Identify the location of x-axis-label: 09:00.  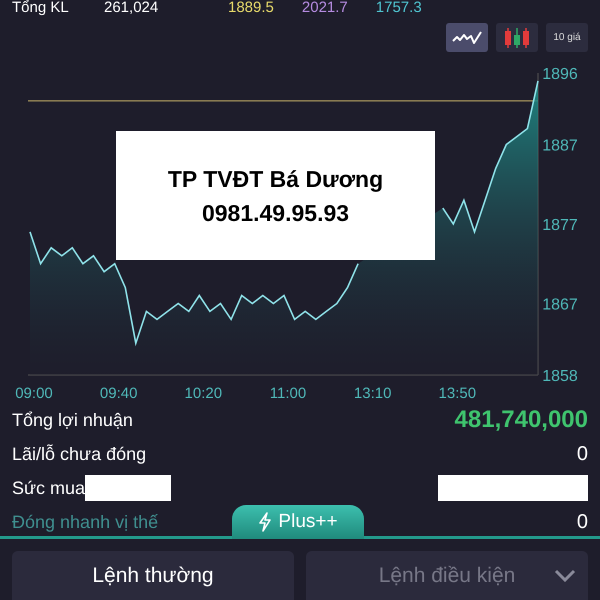
(34, 393).